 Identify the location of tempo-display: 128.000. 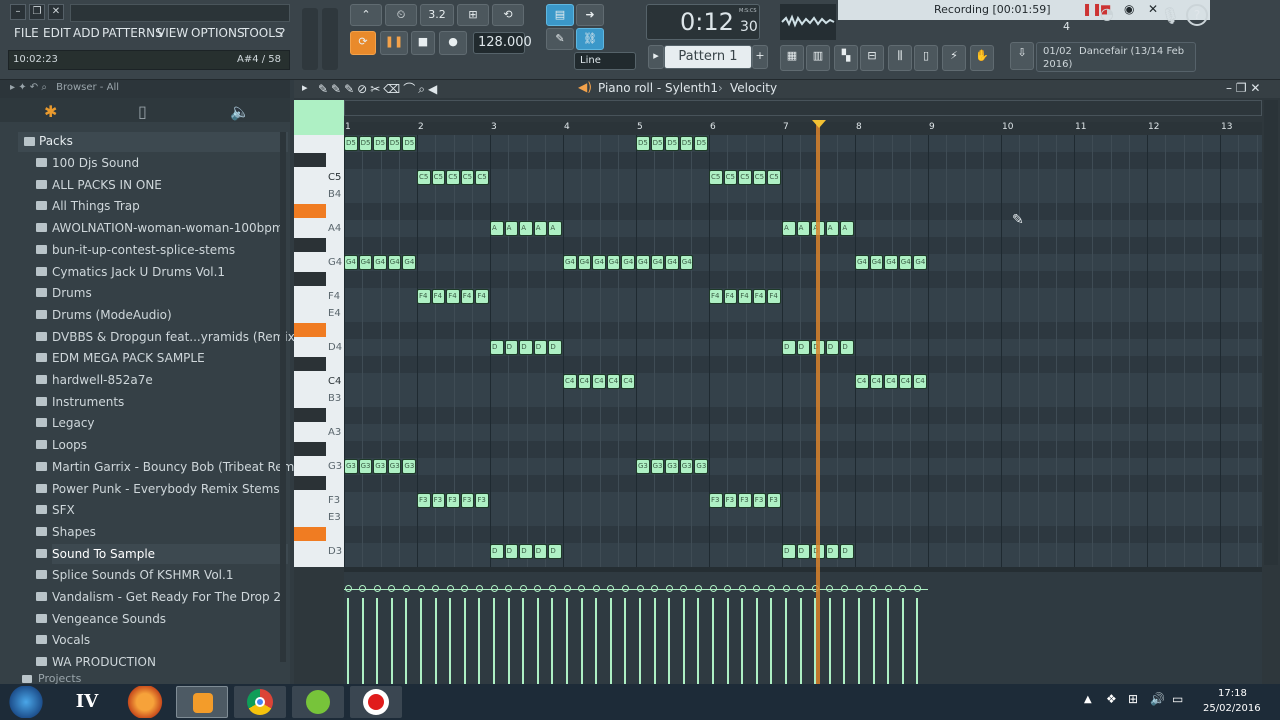
(502, 43).